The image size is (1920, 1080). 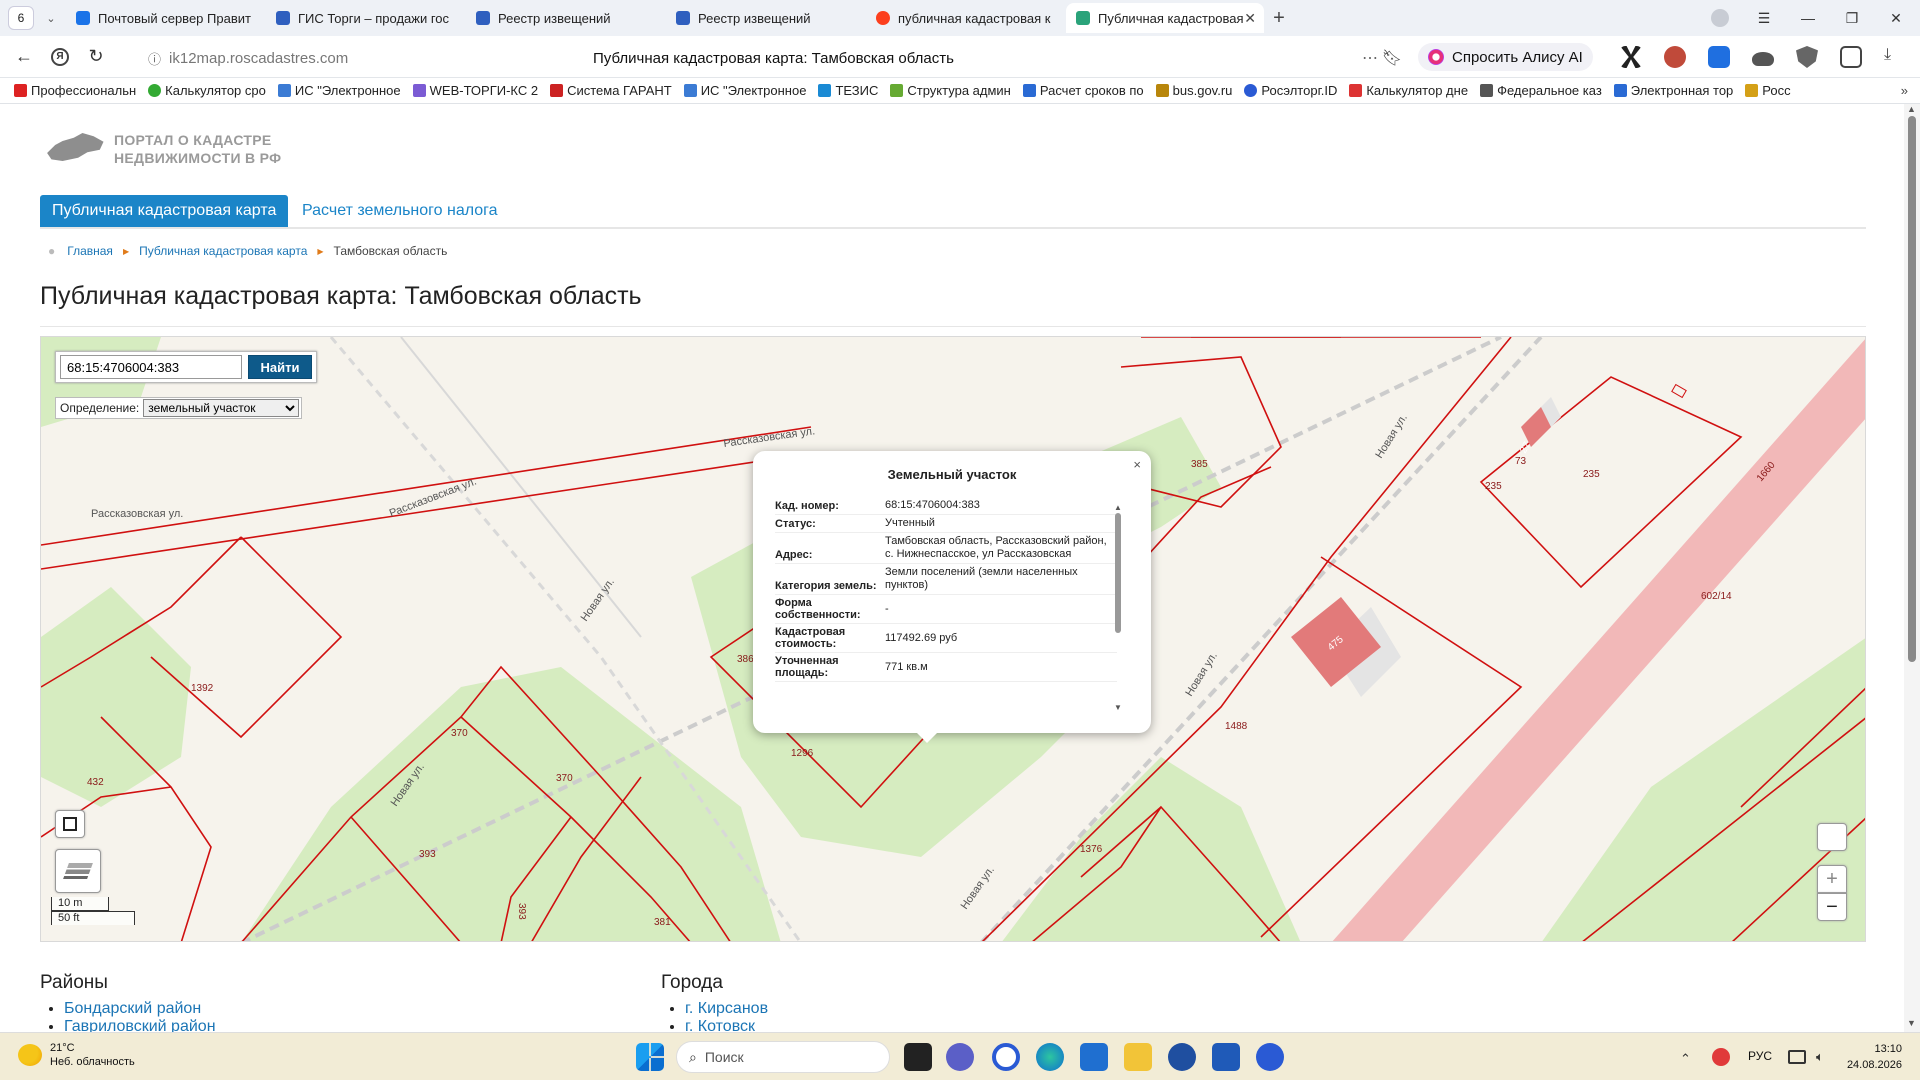 What do you see at coordinates (207, 90) in the screenshot?
I see `bookmark-item: Калькулятор сро` at bounding box center [207, 90].